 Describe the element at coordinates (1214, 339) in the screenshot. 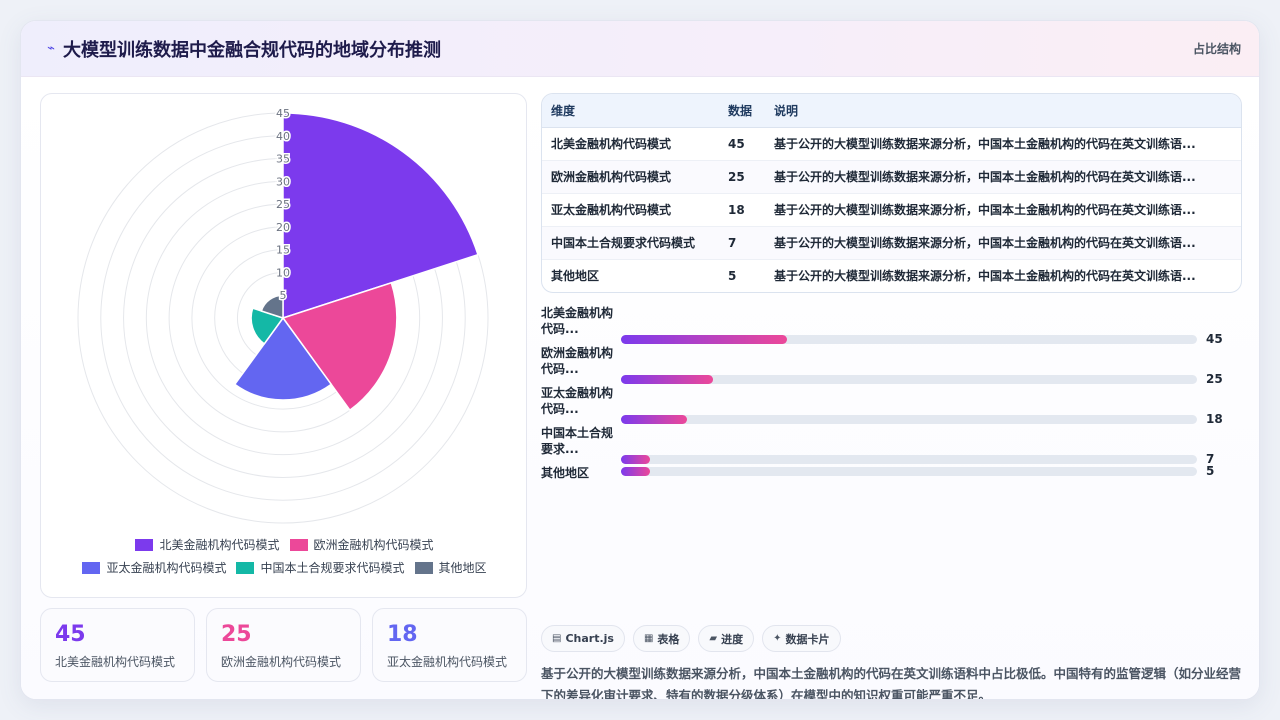

I see `progress-value: 45` at that location.